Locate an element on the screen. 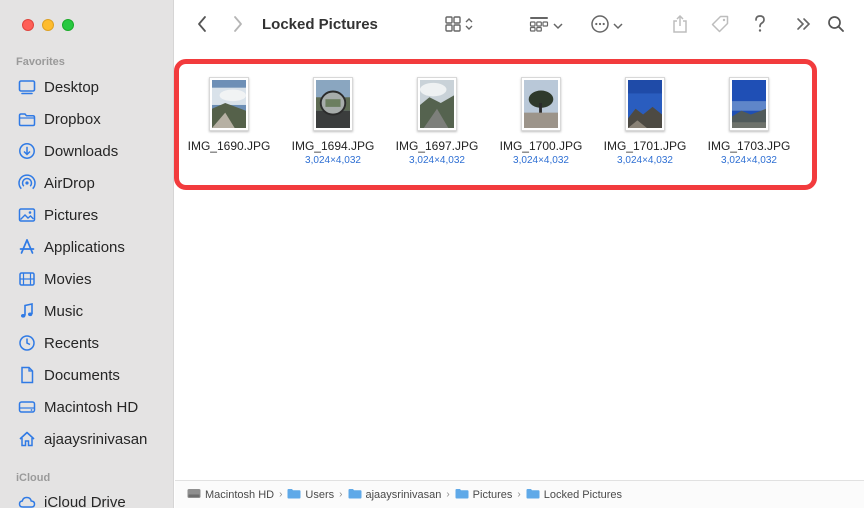 The image size is (864, 508). back-button is located at coordinates (202, 26).